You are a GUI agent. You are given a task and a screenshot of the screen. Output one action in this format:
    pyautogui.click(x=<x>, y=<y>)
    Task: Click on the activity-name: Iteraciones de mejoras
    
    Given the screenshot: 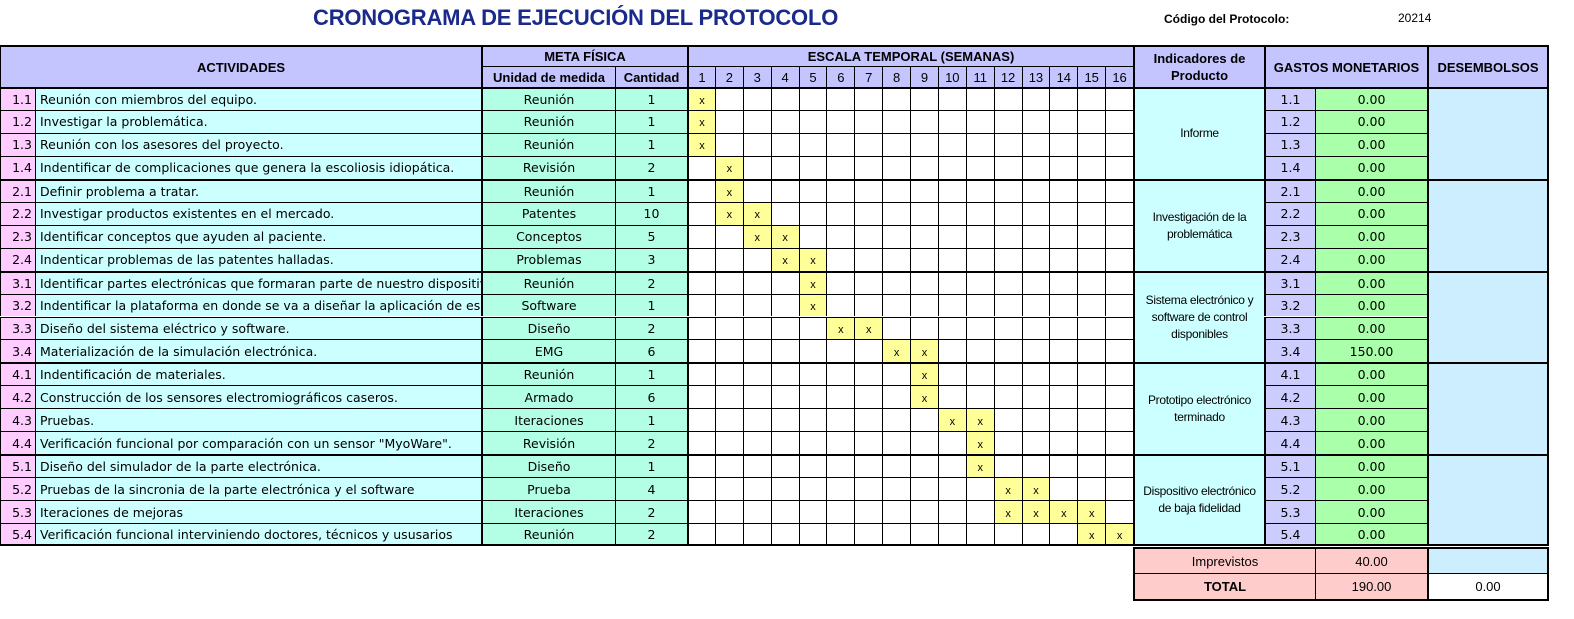 What is the action you would take?
    pyautogui.click(x=258, y=512)
    